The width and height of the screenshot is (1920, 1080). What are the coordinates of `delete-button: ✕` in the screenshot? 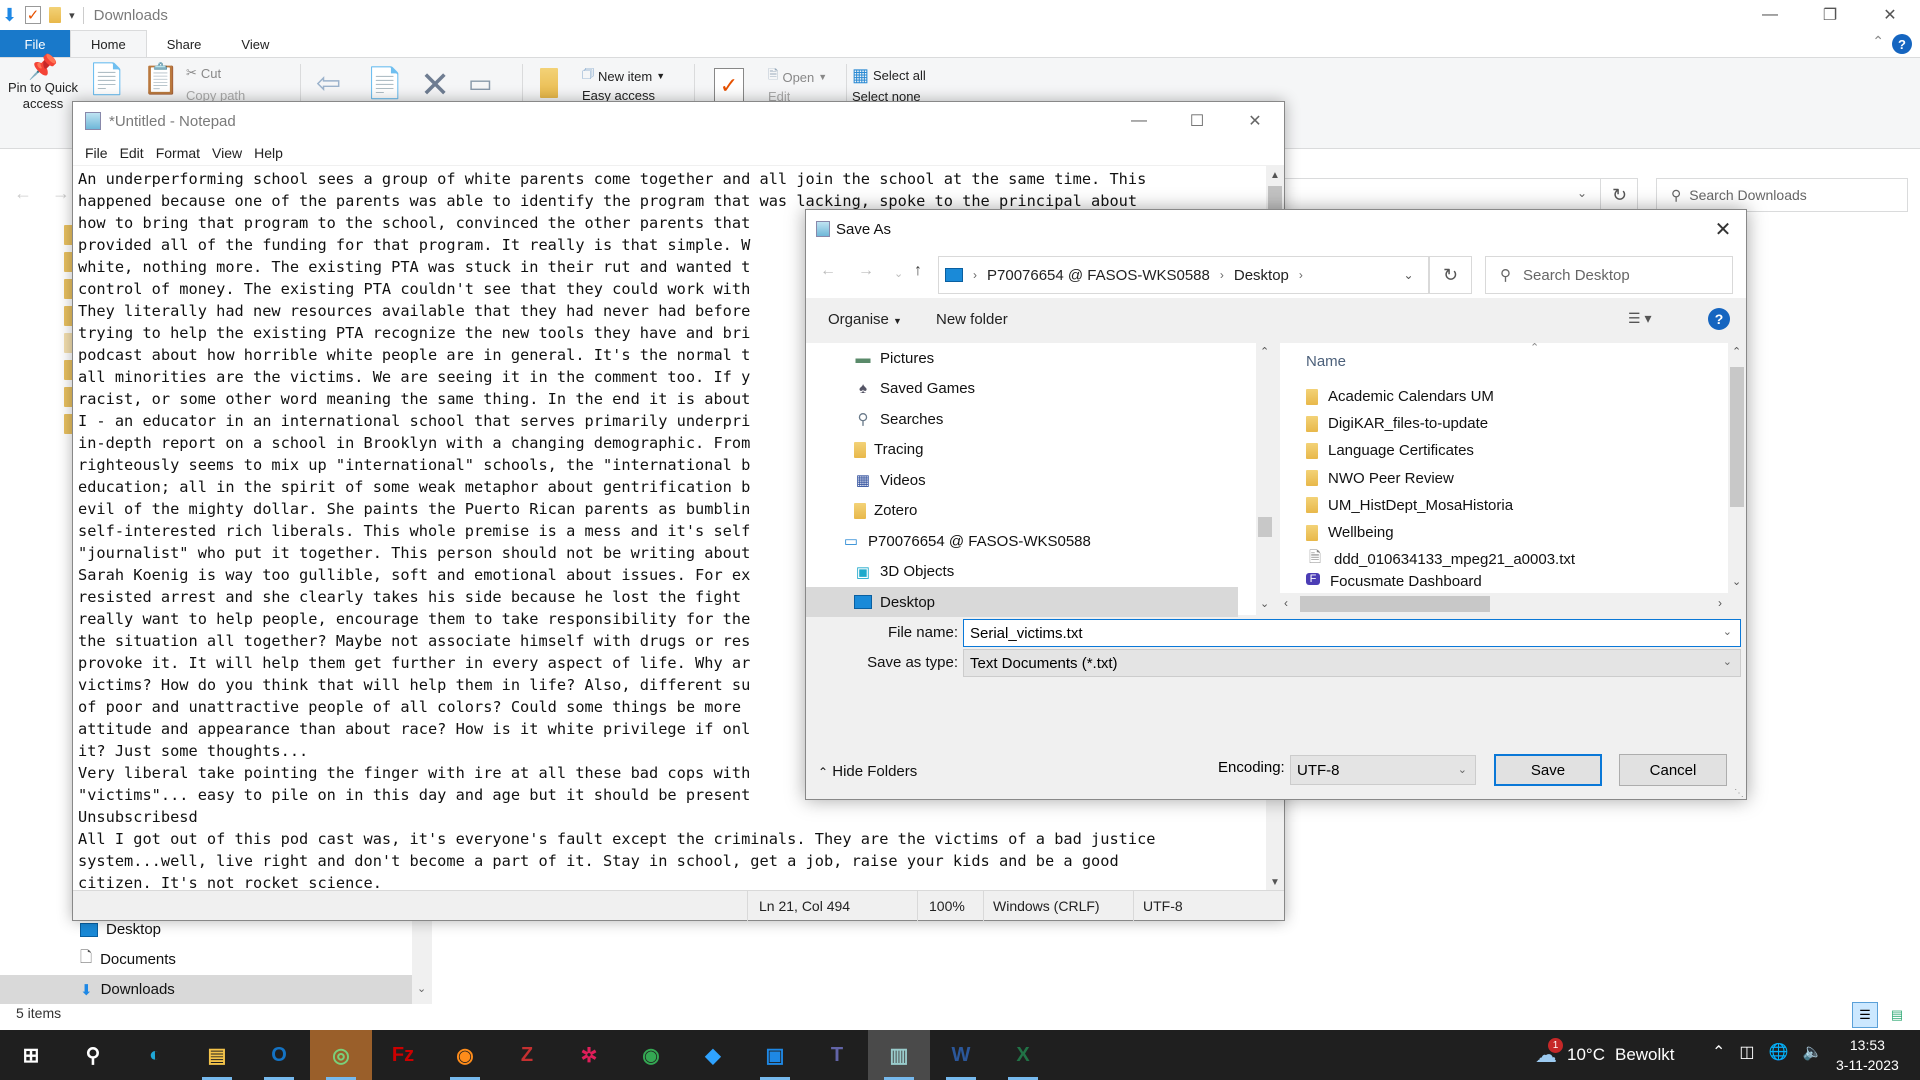 It's located at (435, 85).